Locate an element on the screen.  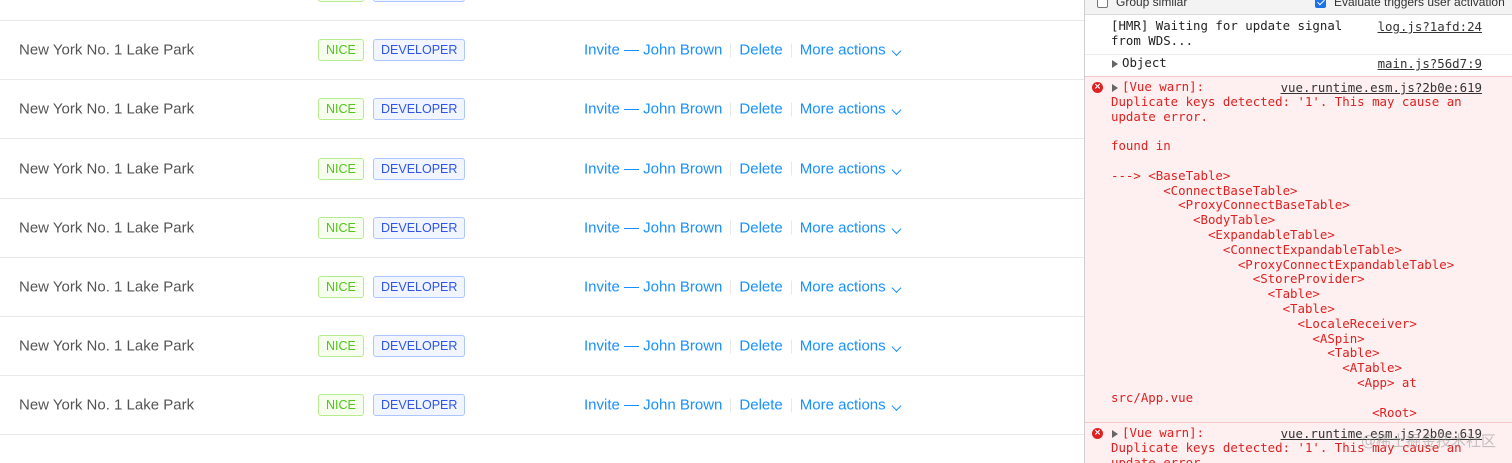
console-line: <ProxyConnectExpandableTable> is located at coordinates (1283, 264).